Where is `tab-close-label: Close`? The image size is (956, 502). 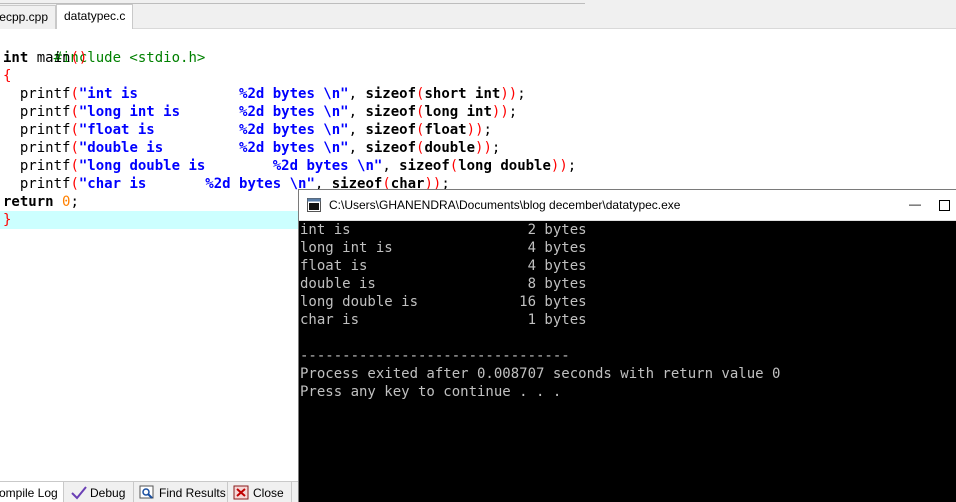
tab-close-label: Close is located at coordinates (268, 492).